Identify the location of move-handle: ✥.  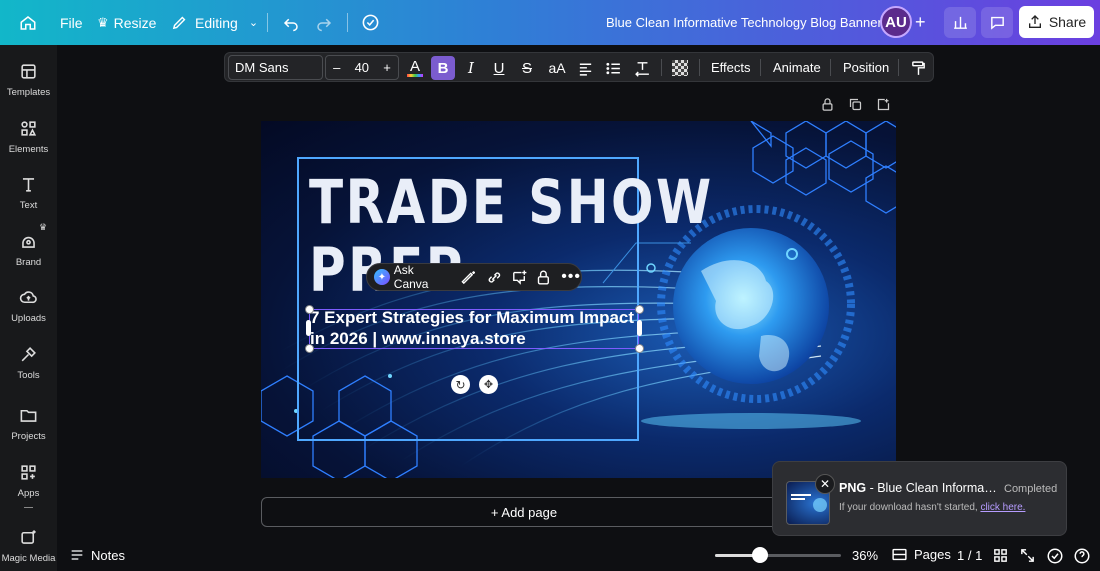
(488, 384).